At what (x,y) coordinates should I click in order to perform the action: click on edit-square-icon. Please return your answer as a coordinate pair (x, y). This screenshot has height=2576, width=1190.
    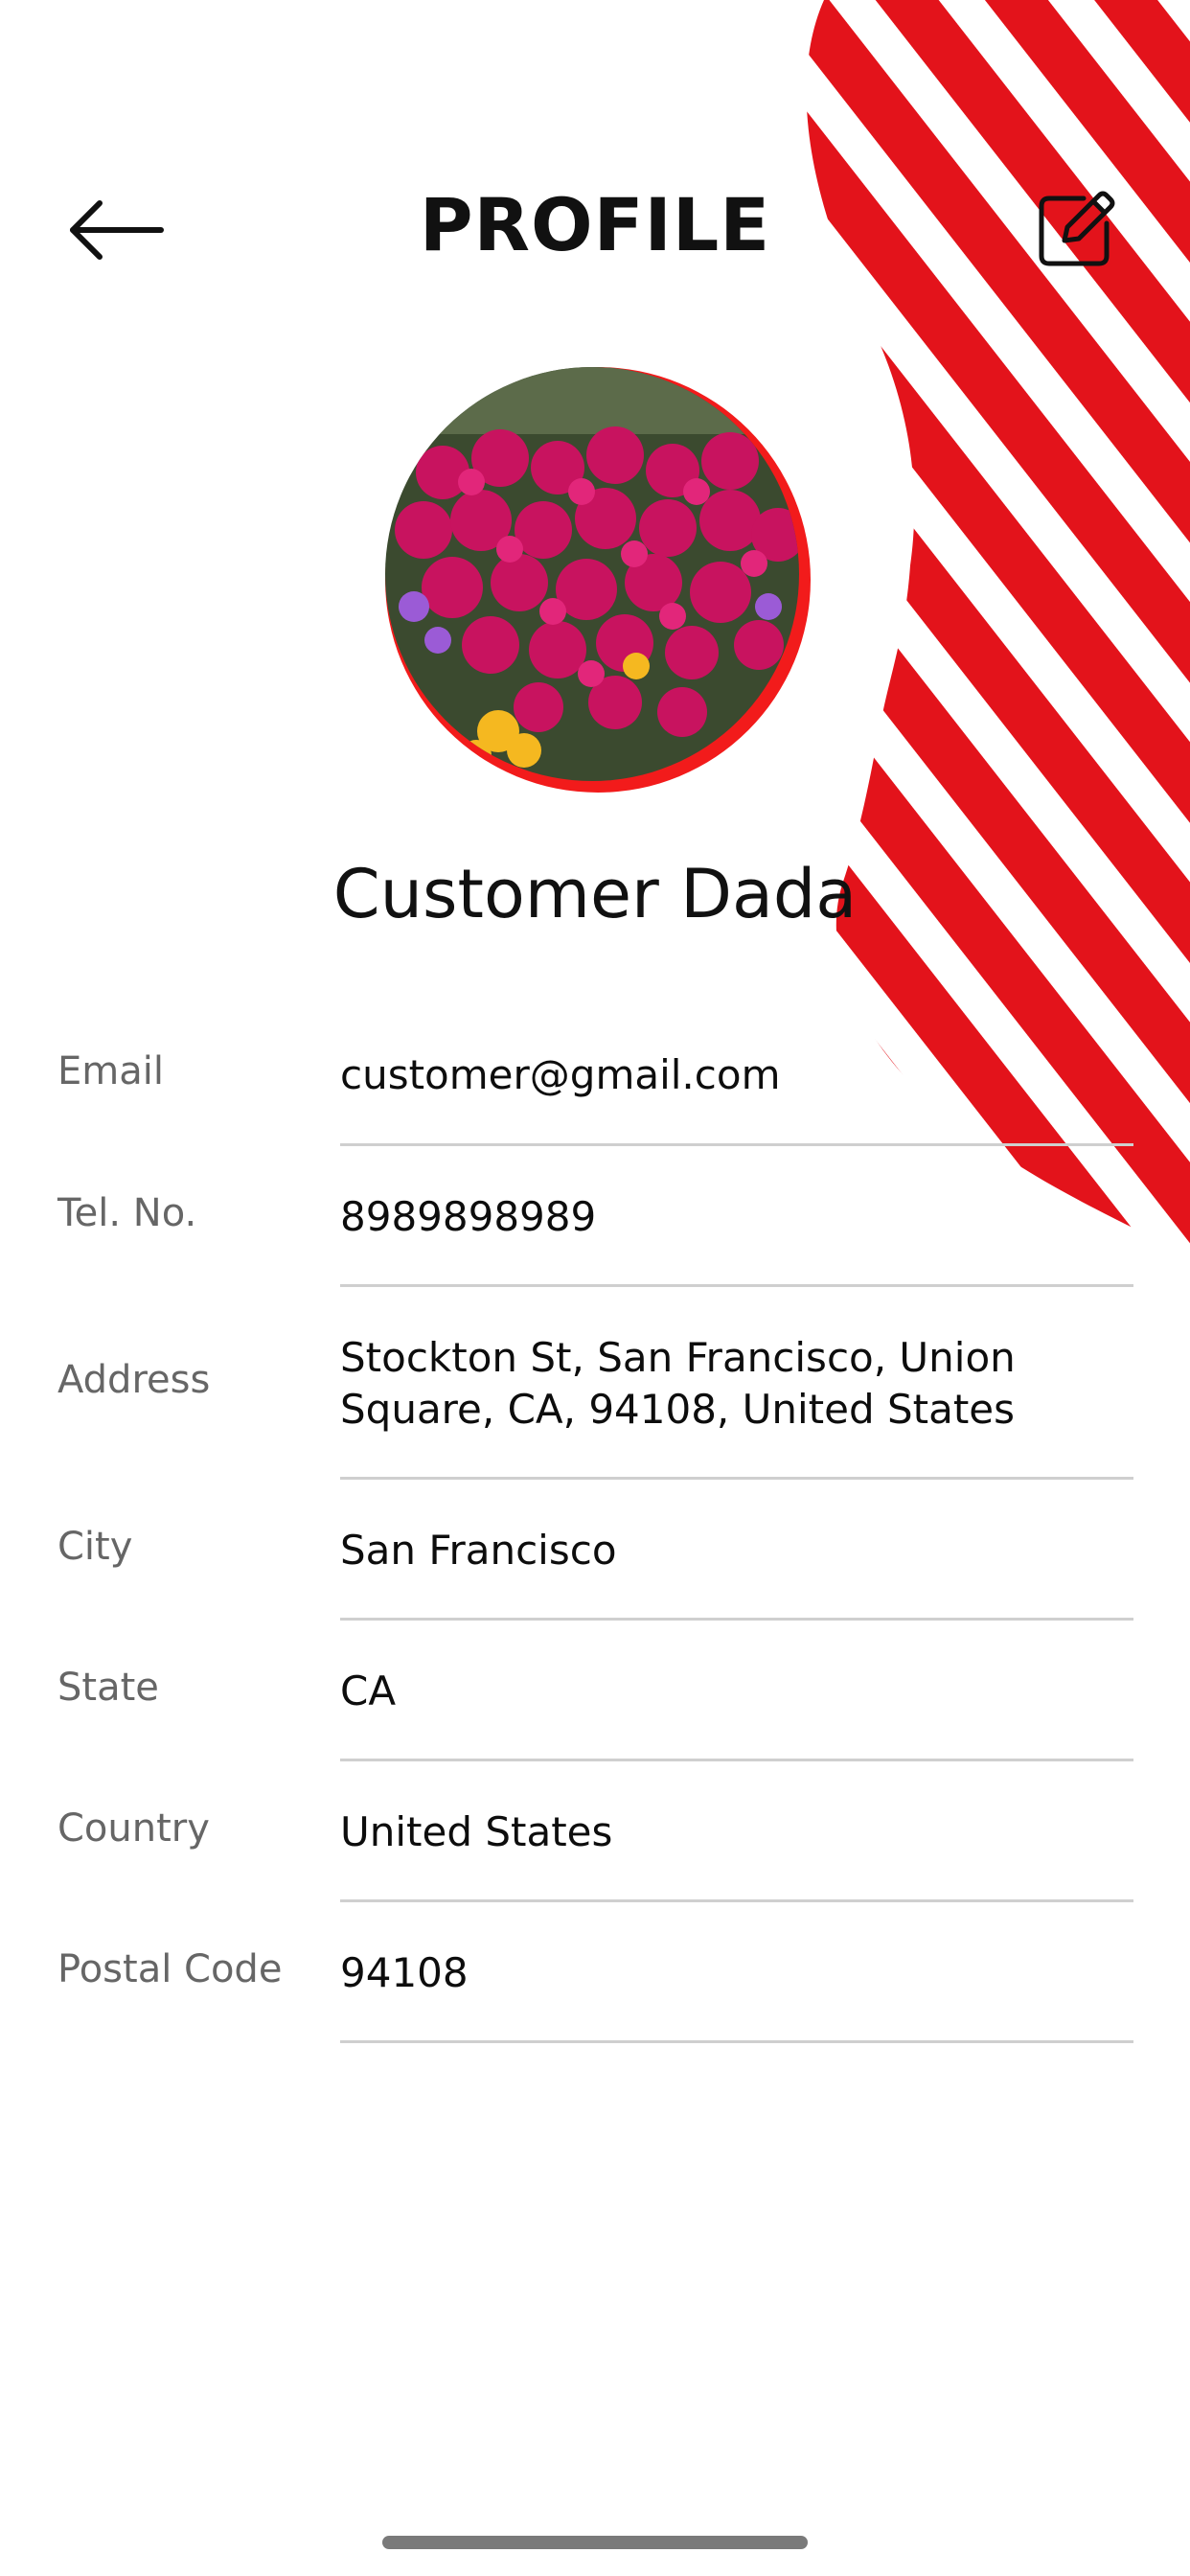
    Looking at the image, I should click on (1077, 228).